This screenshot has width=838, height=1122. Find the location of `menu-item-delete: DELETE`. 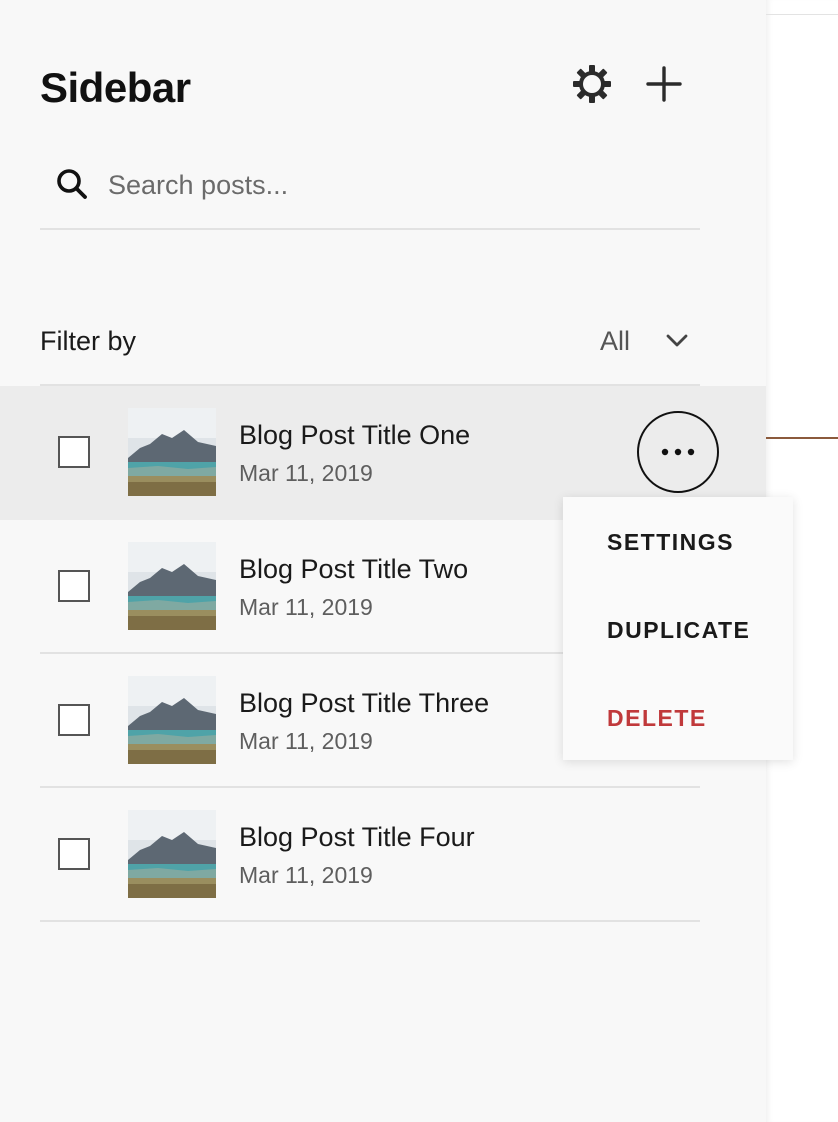

menu-item-delete: DELETE is located at coordinates (657, 718).